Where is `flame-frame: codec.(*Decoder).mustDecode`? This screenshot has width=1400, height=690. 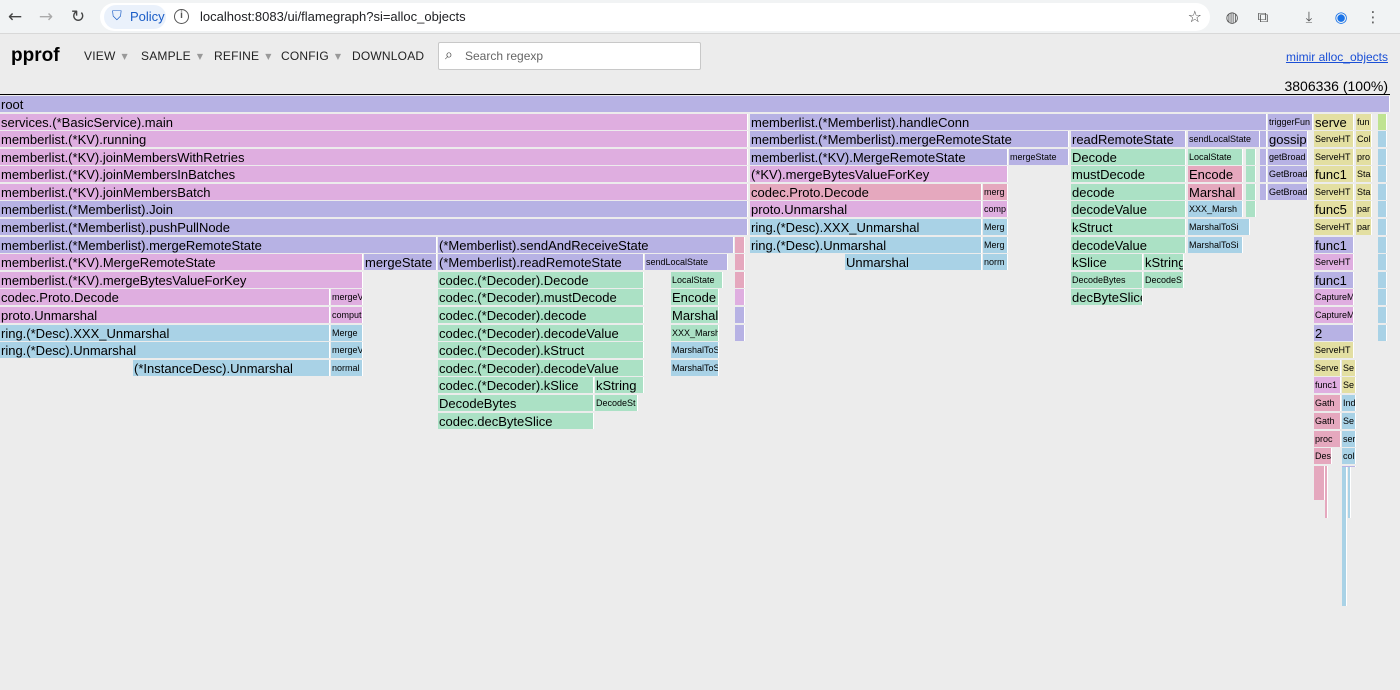
flame-frame: codec.(*Decoder).mustDecode is located at coordinates (541, 297).